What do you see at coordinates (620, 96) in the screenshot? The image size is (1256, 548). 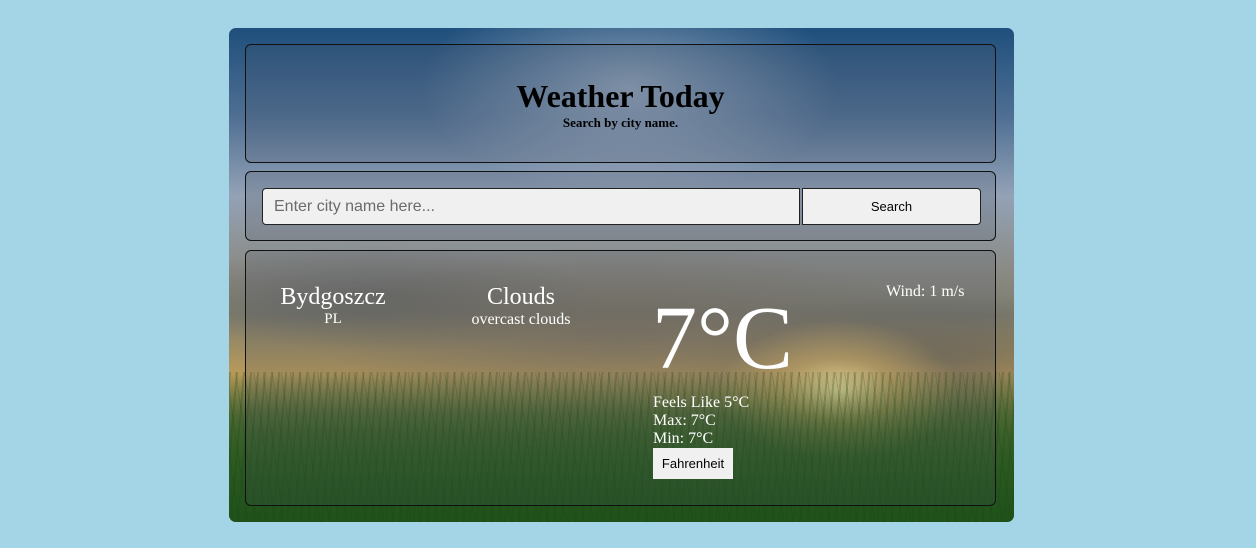 I see `page-title: Weather Today` at bounding box center [620, 96].